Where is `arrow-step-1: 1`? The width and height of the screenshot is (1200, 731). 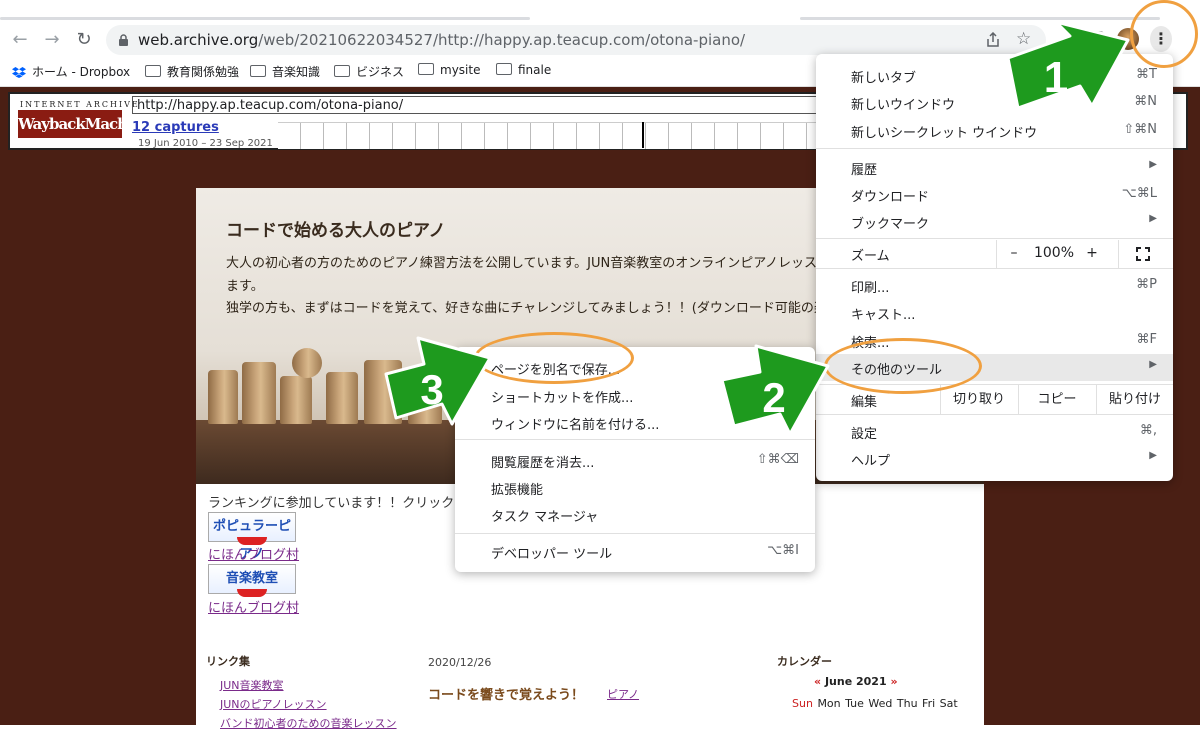
arrow-step-1: 1 is located at coordinates (1068, 65).